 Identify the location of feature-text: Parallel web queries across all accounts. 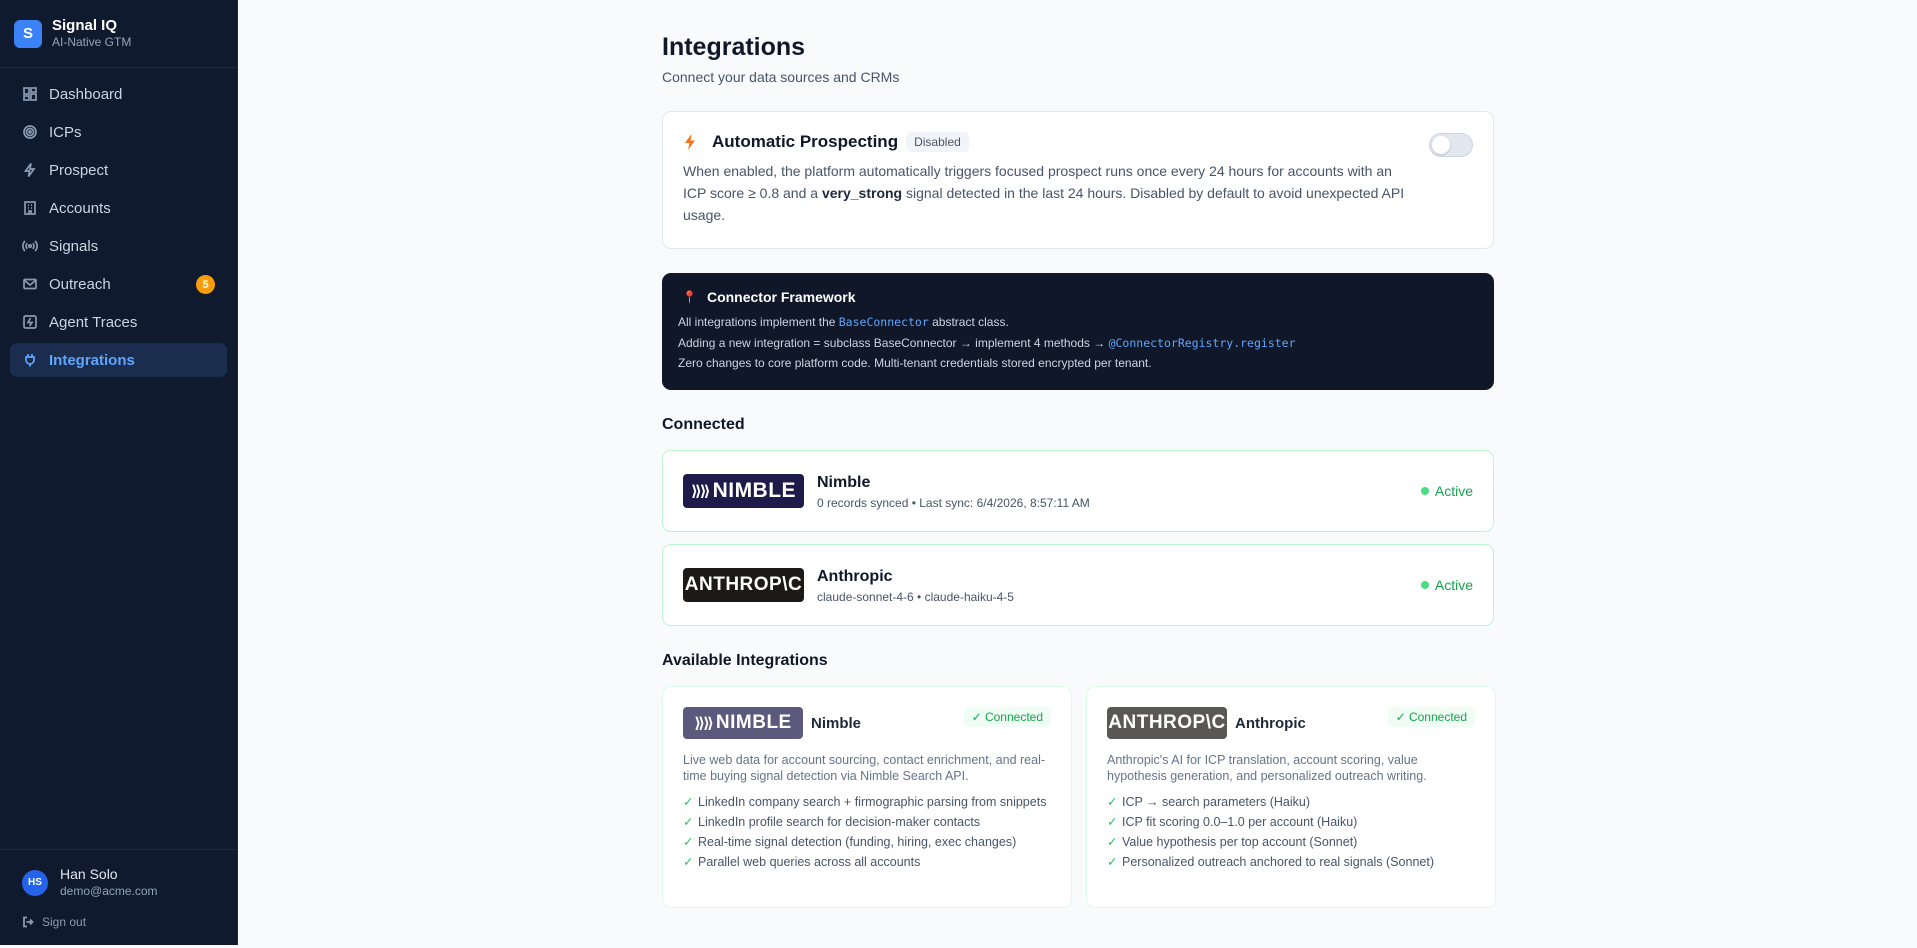
(809, 862).